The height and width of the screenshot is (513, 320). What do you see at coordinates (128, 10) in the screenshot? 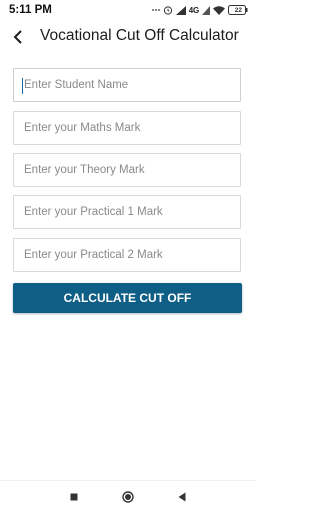
I see `status-bar: 5:11 PM 4G 22` at bounding box center [128, 10].